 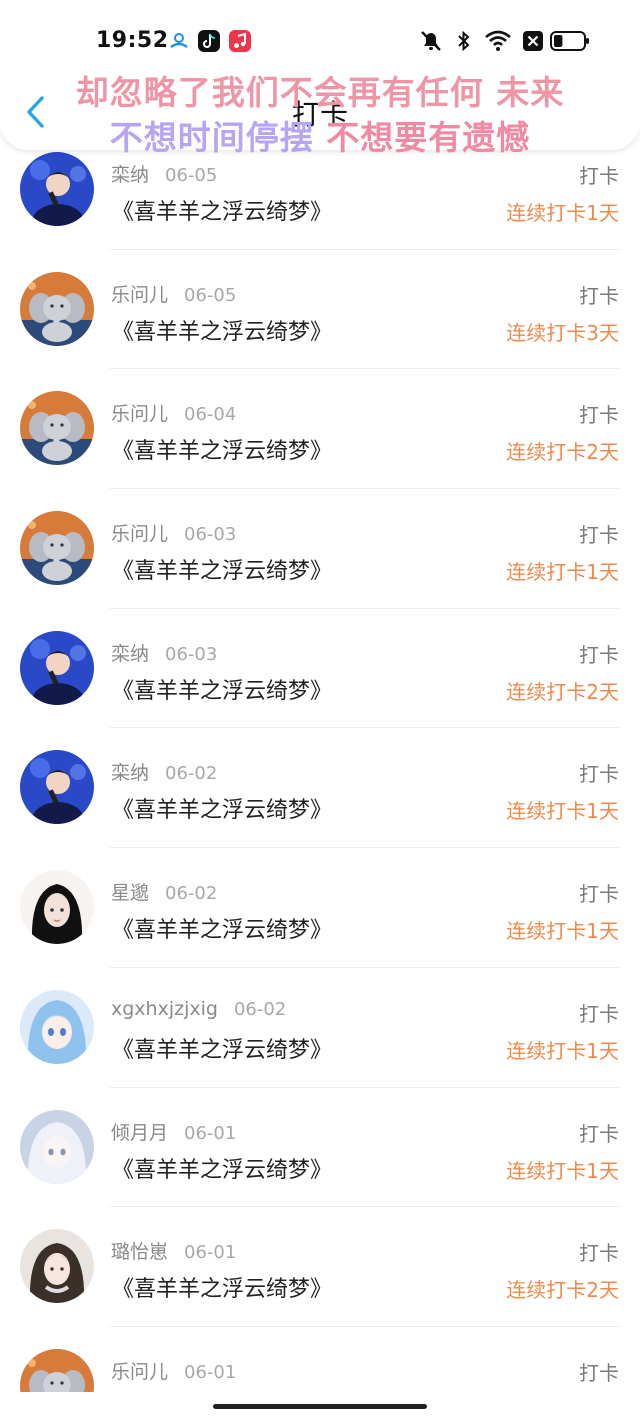 What do you see at coordinates (139, 1252) in the screenshot?
I see `user-name: 璐怡崽` at bounding box center [139, 1252].